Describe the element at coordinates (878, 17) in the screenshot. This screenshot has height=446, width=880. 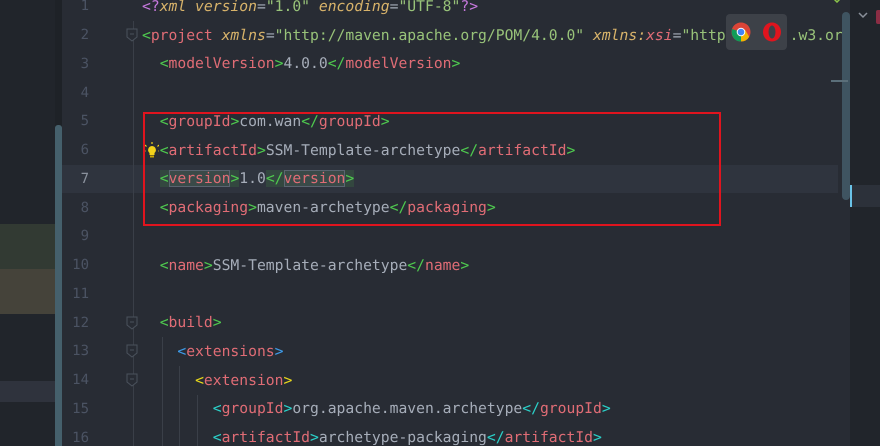
I see `tab-marker` at that location.